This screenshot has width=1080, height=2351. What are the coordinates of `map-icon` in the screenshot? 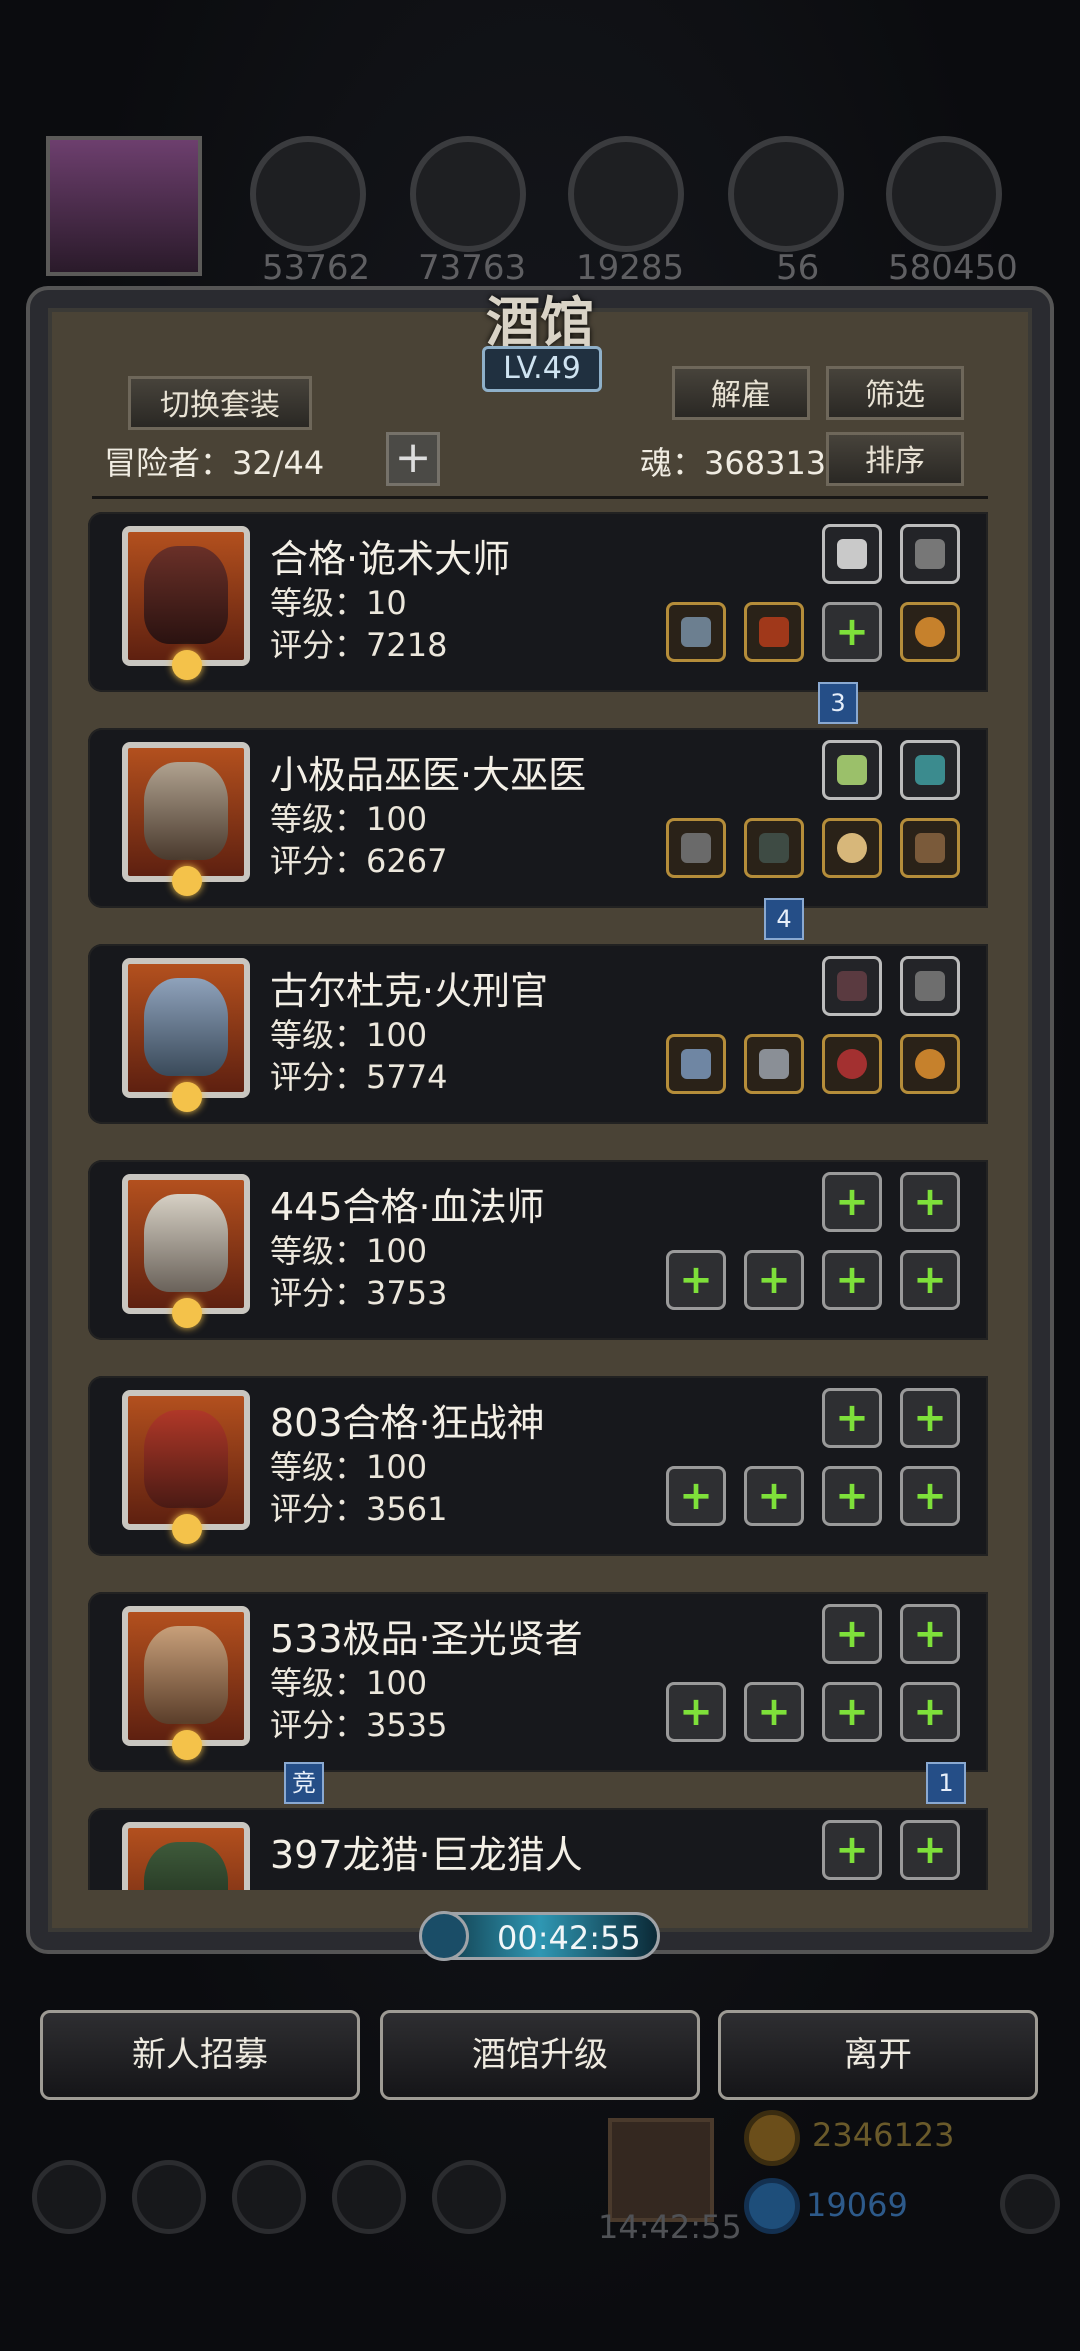 It's located at (469, 2197).